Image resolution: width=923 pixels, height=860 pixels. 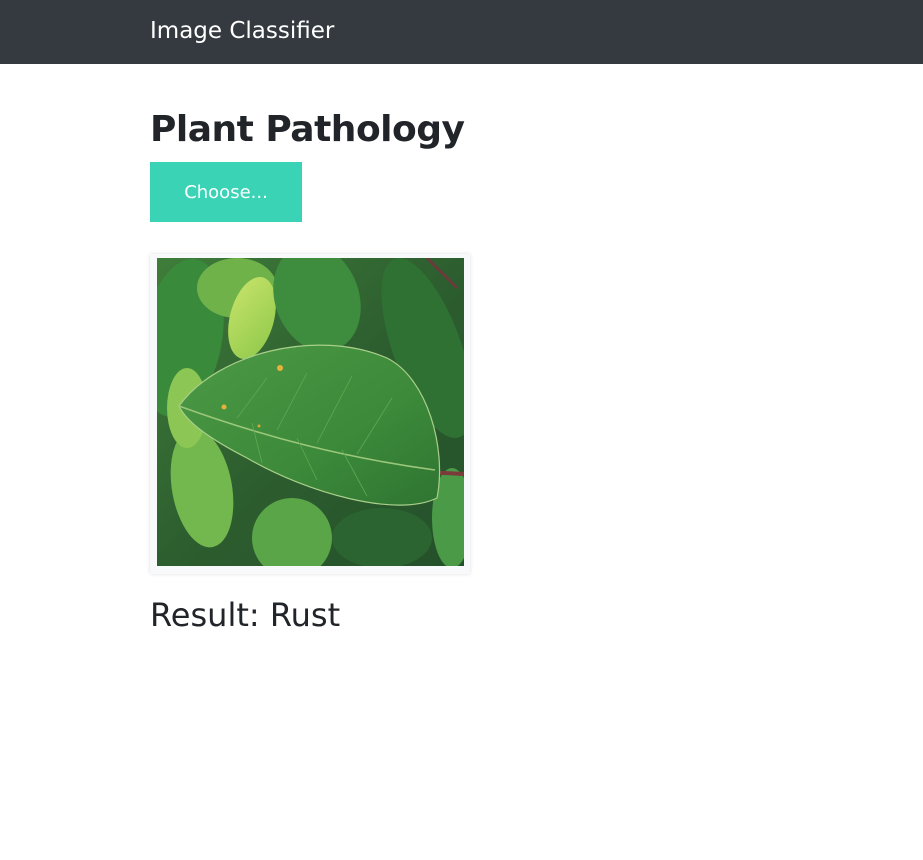 I want to click on uploaded-image-frame, so click(x=310, y=414).